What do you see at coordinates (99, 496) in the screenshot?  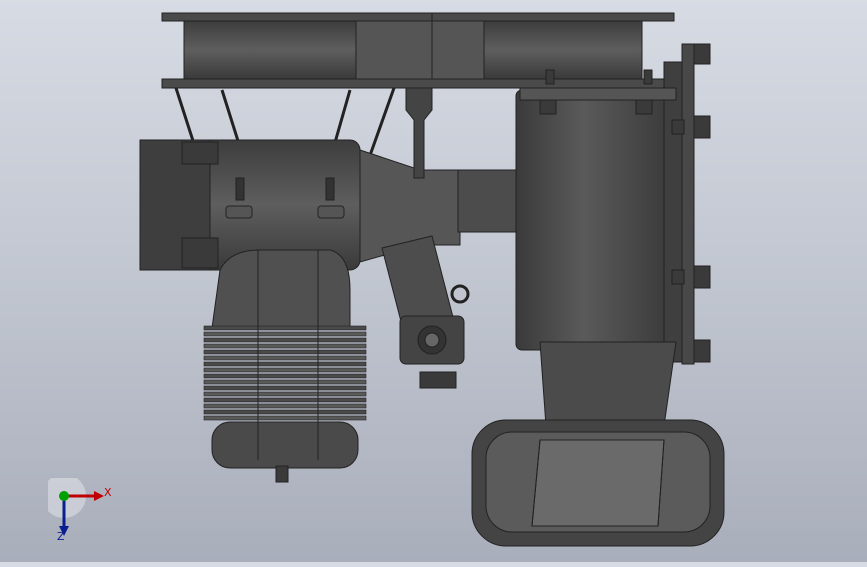 I see `x-arrowhead-icon` at bounding box center [99, 496].